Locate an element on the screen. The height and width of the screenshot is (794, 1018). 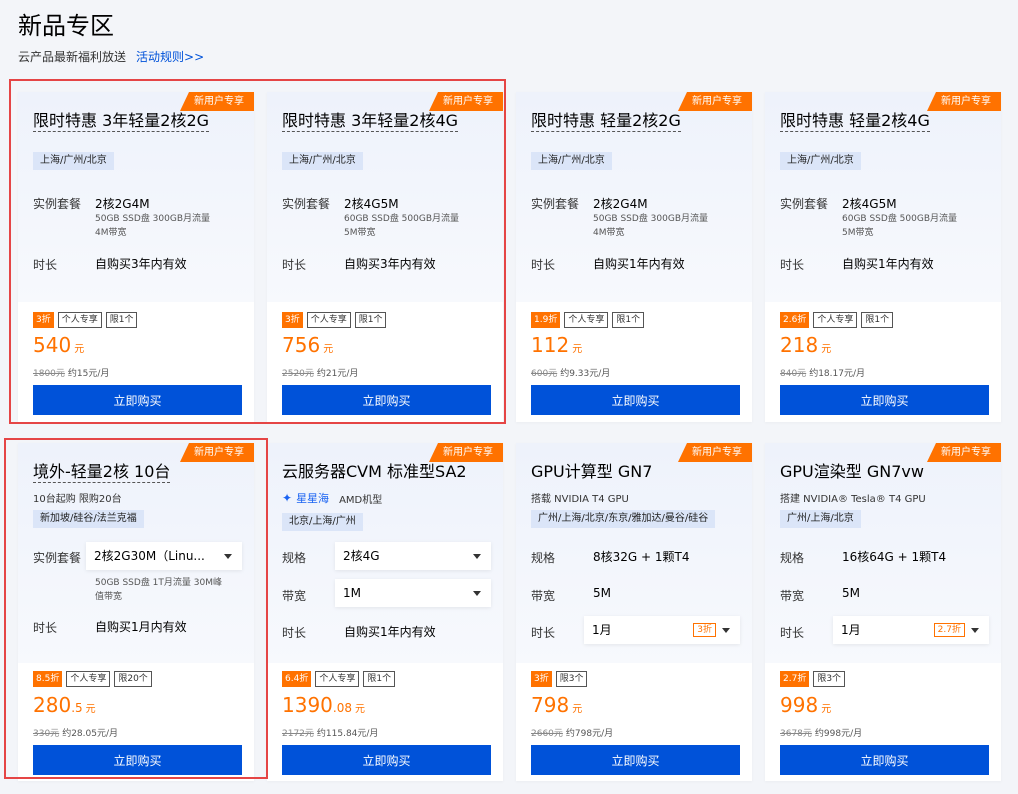
card-title: GPU渲染型 GN7vw is located at coordinates (852, 471).